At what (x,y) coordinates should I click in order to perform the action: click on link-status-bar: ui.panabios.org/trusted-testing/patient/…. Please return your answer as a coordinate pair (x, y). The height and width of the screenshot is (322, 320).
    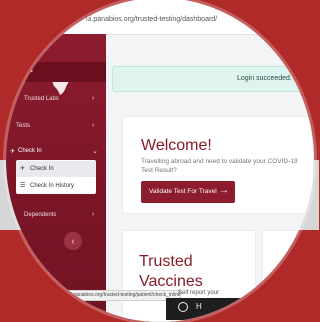
    Looking at the image, I should click on (122, 295).